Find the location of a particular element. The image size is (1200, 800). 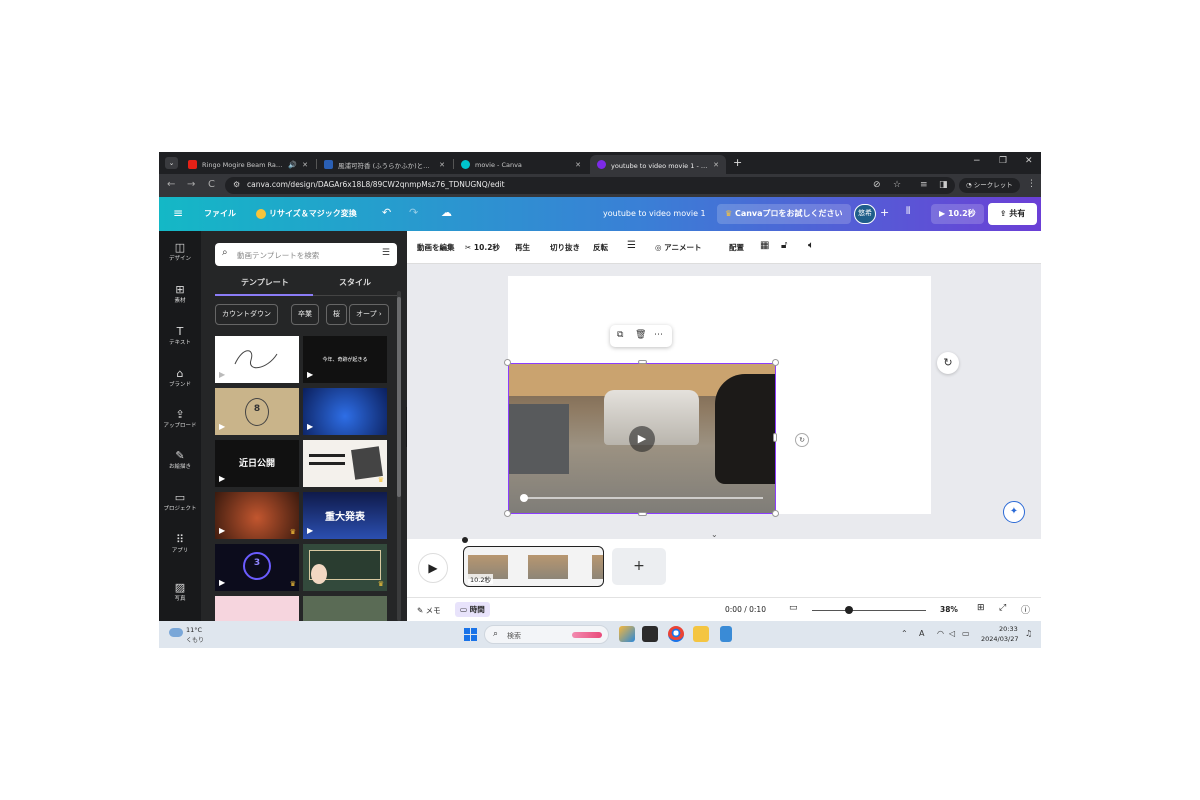

ime-icon: A is located at coordinates (921, 633).